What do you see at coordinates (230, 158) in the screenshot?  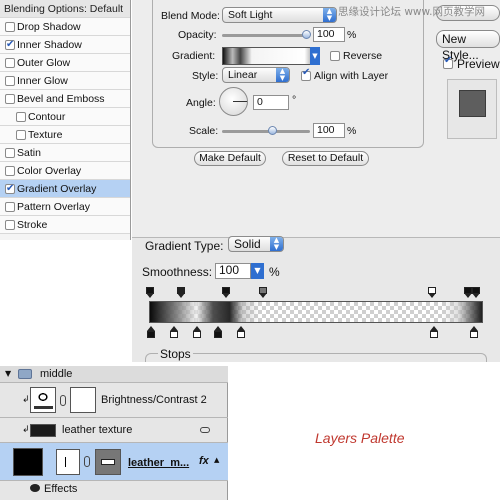 I see `make-default-button: Make Default` at bounding box center [230, 158].